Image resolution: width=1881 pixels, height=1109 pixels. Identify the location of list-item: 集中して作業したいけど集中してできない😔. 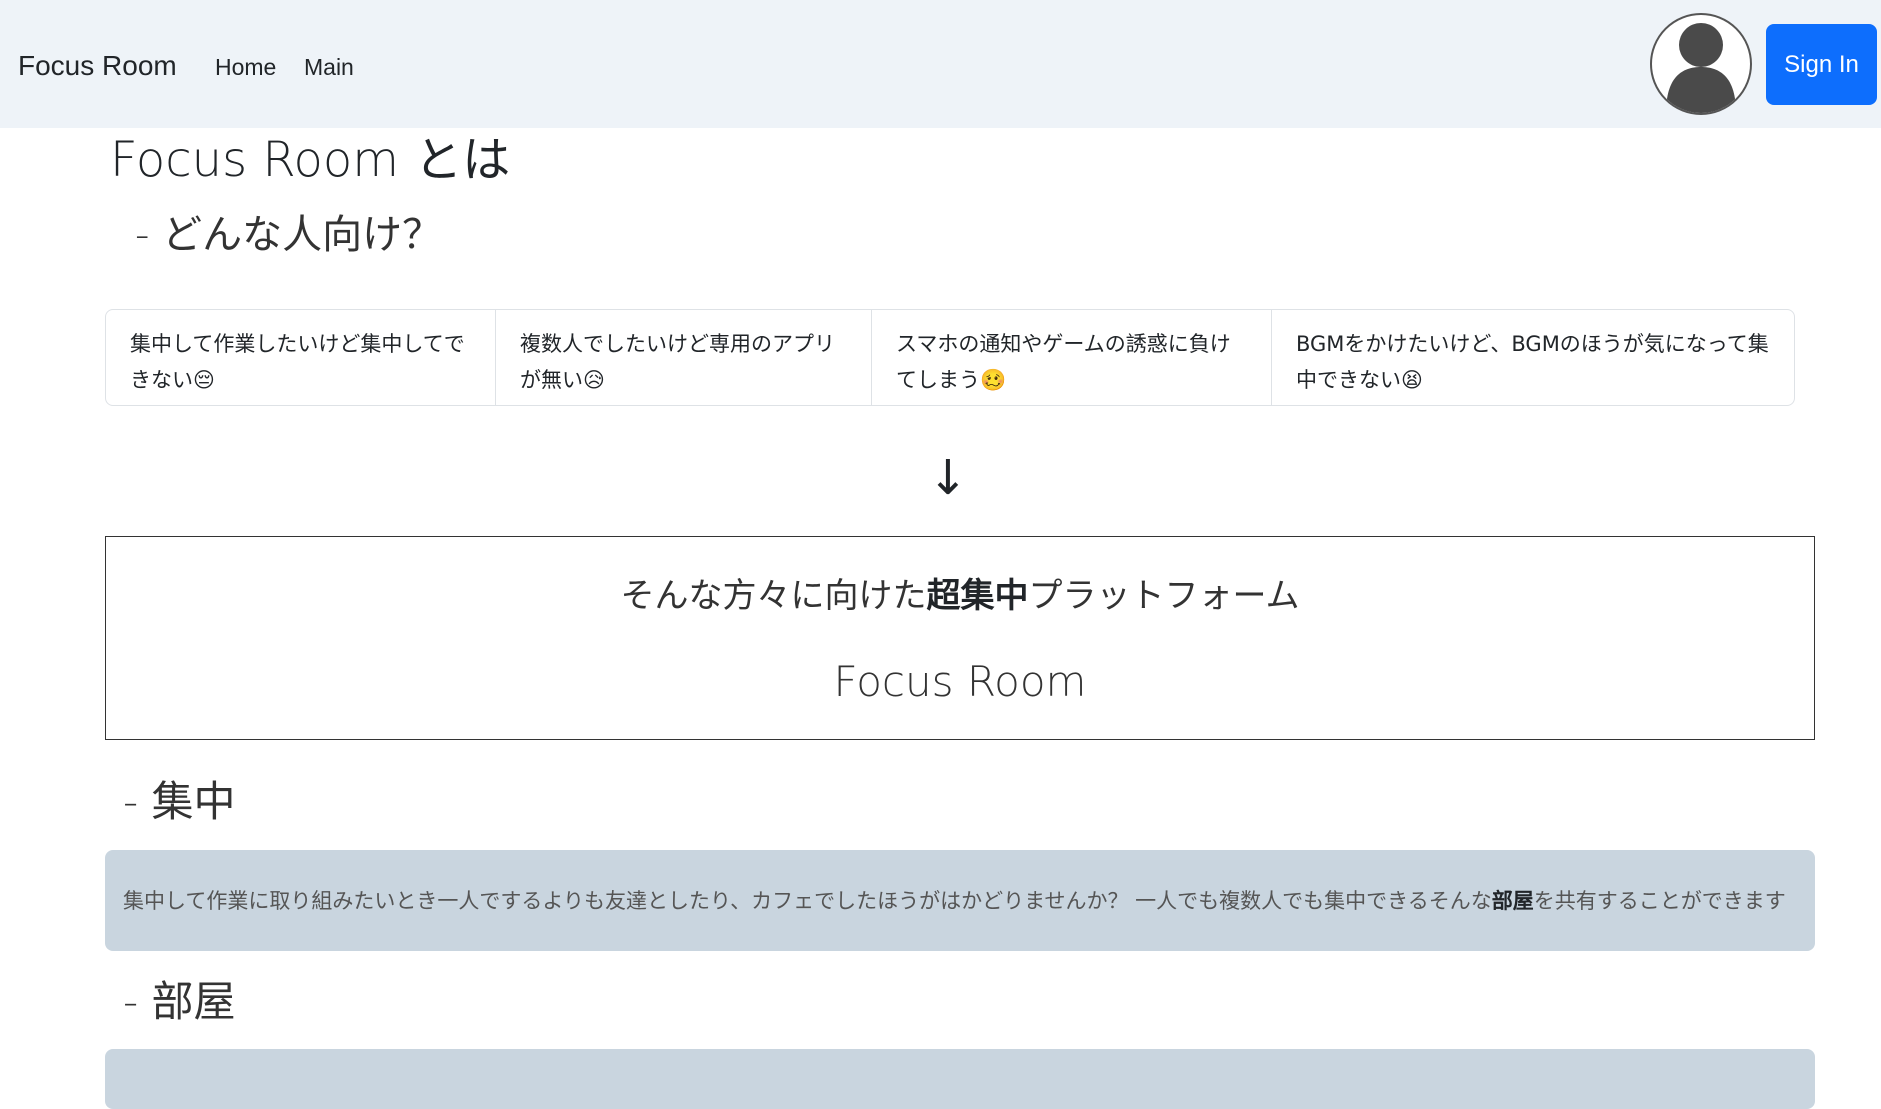
(301, 357).